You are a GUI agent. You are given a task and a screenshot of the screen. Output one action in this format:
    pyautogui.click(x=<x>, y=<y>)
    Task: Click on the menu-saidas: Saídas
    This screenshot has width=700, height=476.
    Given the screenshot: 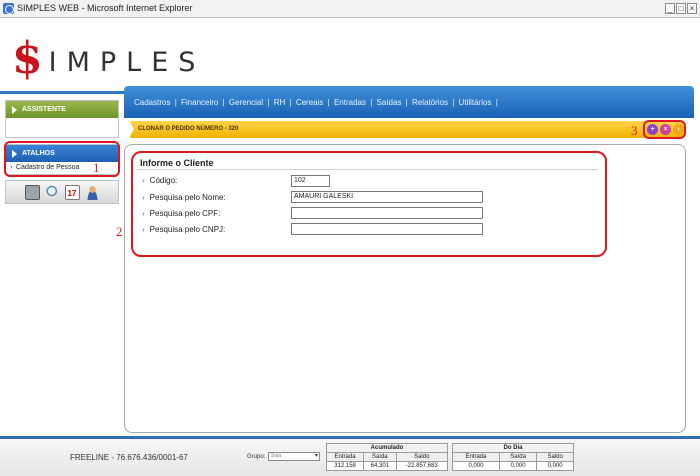 What is the action you would take?
    pyautogui.click(x=389, y=102)
    